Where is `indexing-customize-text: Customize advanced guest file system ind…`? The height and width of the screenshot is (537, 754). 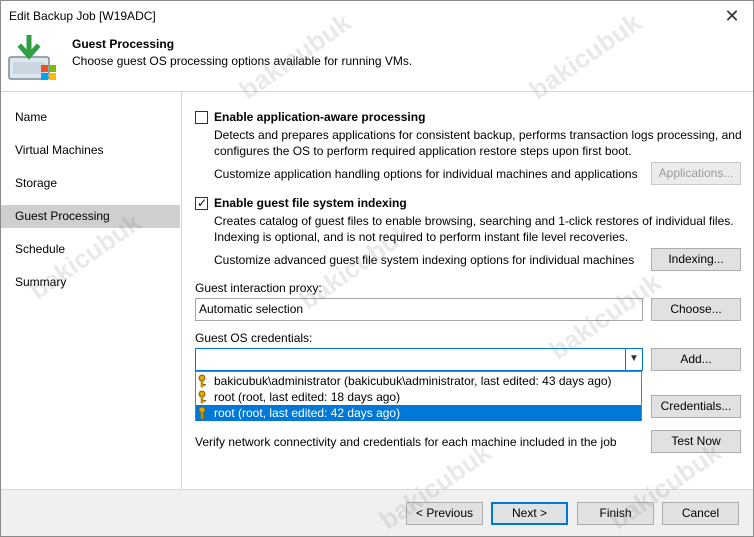
indexing-customize-text: Customize advanced guest file system ind… is located at coordinates (424, 260).